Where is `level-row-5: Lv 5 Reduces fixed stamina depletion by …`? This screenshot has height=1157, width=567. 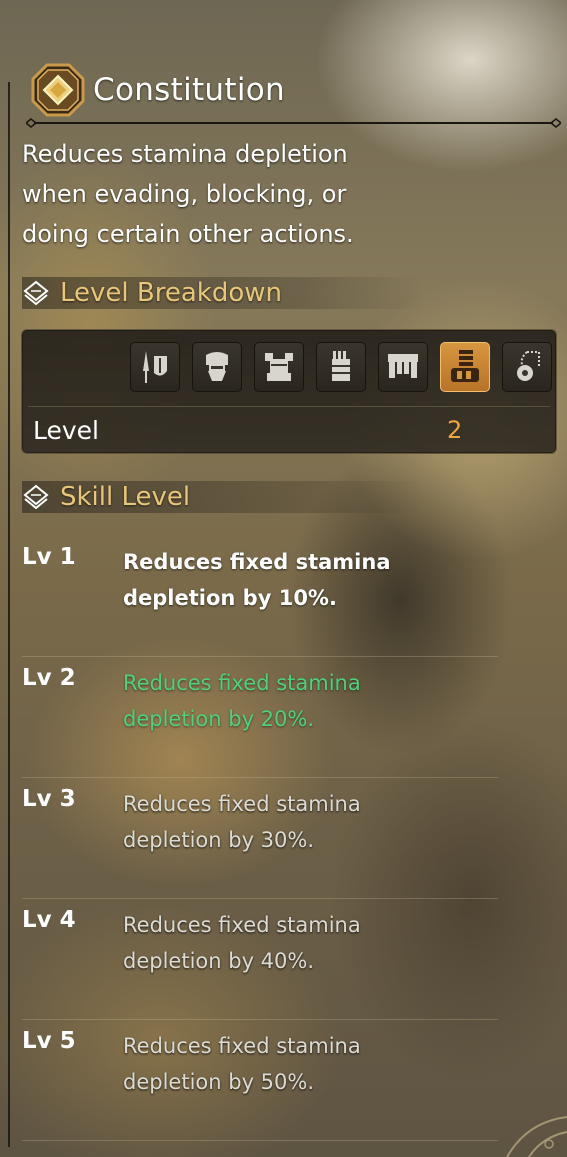
level-row-5: Lv 5 Reduces fixed stamina depletion by … is located at coordinates (260, 1080).